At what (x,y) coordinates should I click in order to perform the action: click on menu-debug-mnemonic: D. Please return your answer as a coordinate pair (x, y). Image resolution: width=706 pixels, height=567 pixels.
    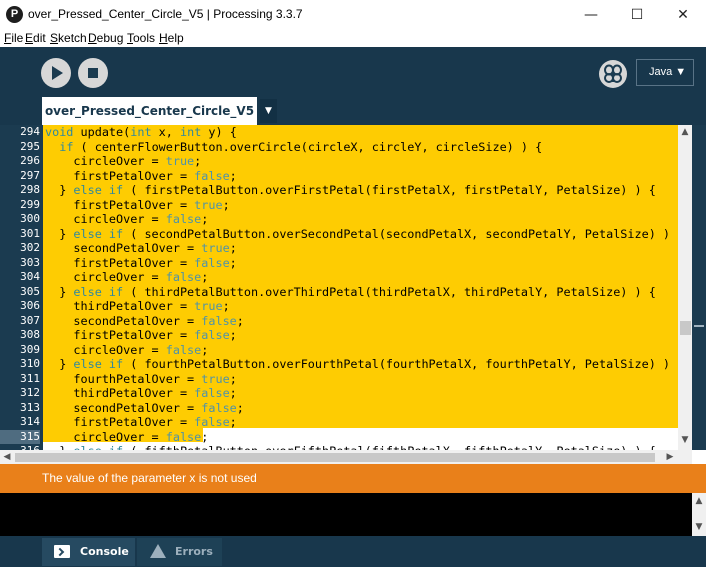
    Looking at the image, I should click on (92, 38).